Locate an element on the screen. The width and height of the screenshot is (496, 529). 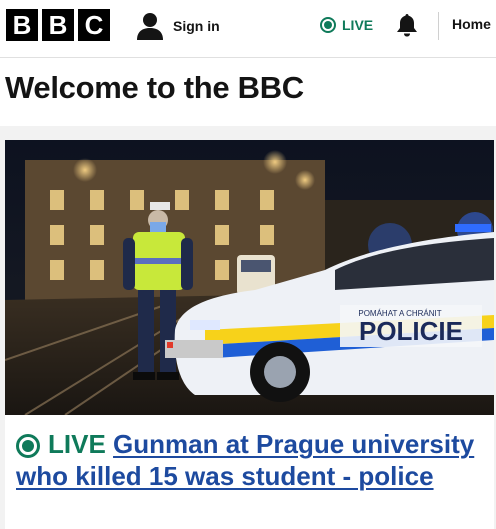
header-divider is located at coordinates (438, 26).